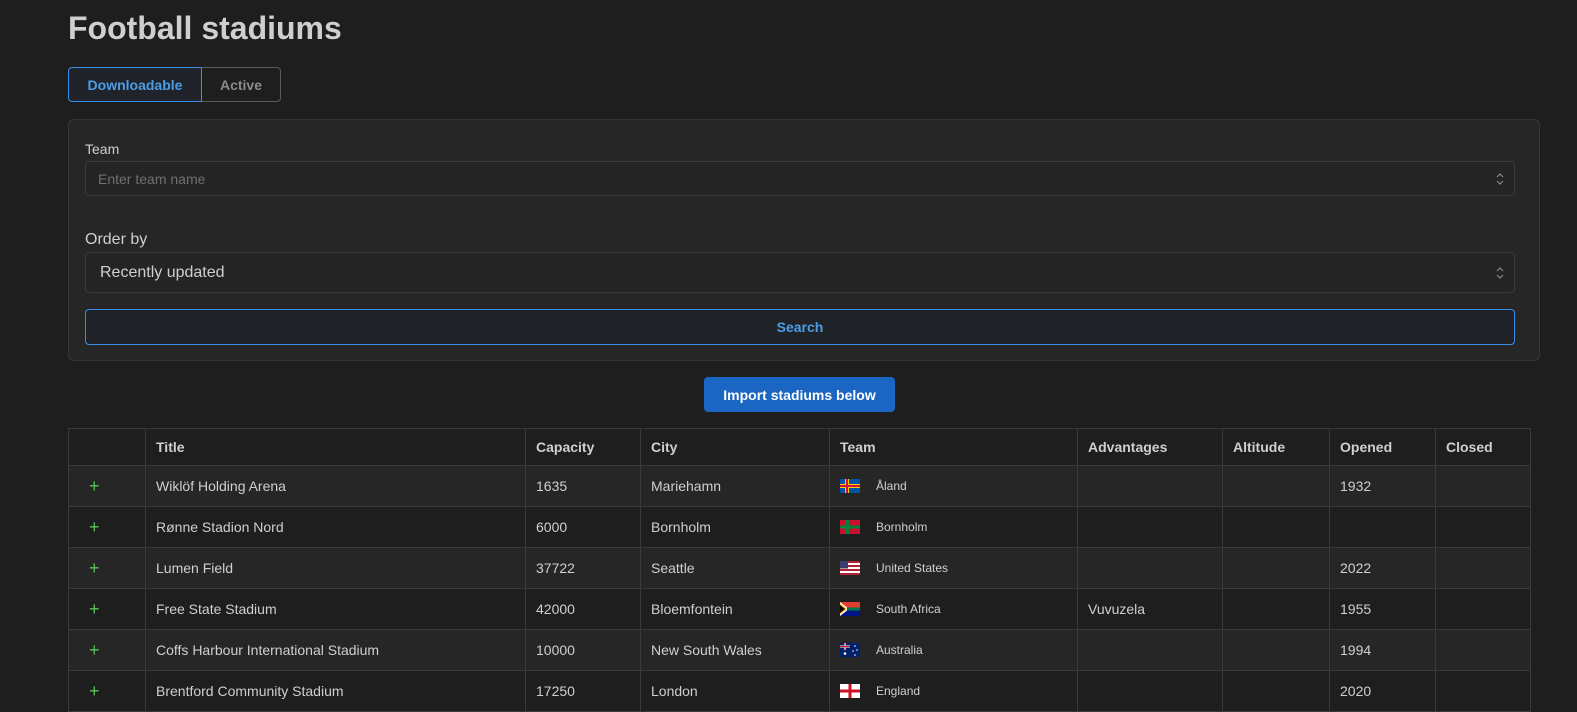 The image size is (1577, 712). Describe the element at coordinates (1382, 609) in the screenshot. I see `stadium-opened: 1955` at that location.